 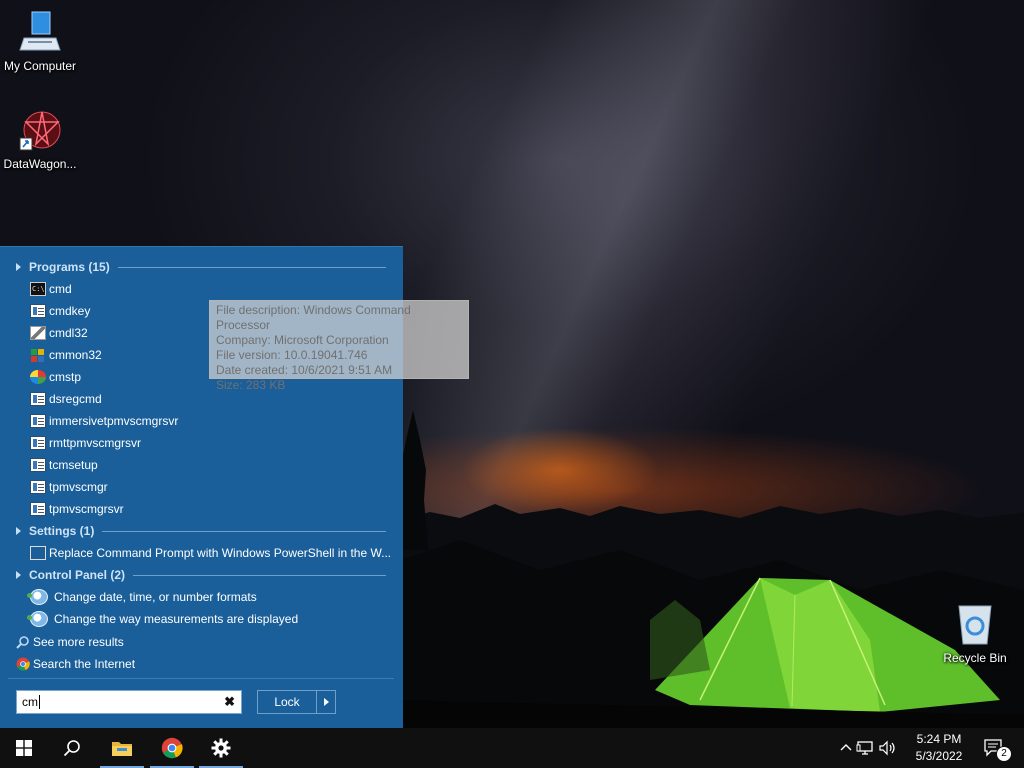 I want to click on program-item-immersivetpmvscmgrsvr: immersivetpmvscmgrsvr, so click(x=104, y=421).